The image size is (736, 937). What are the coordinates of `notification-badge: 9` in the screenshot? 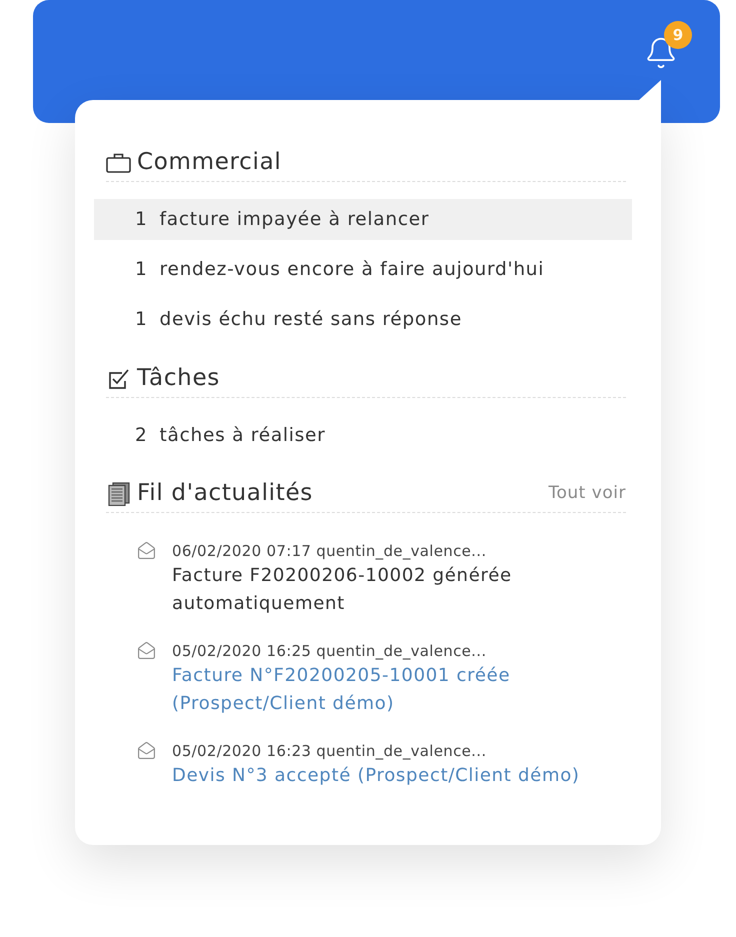 It's located at (678, 35).